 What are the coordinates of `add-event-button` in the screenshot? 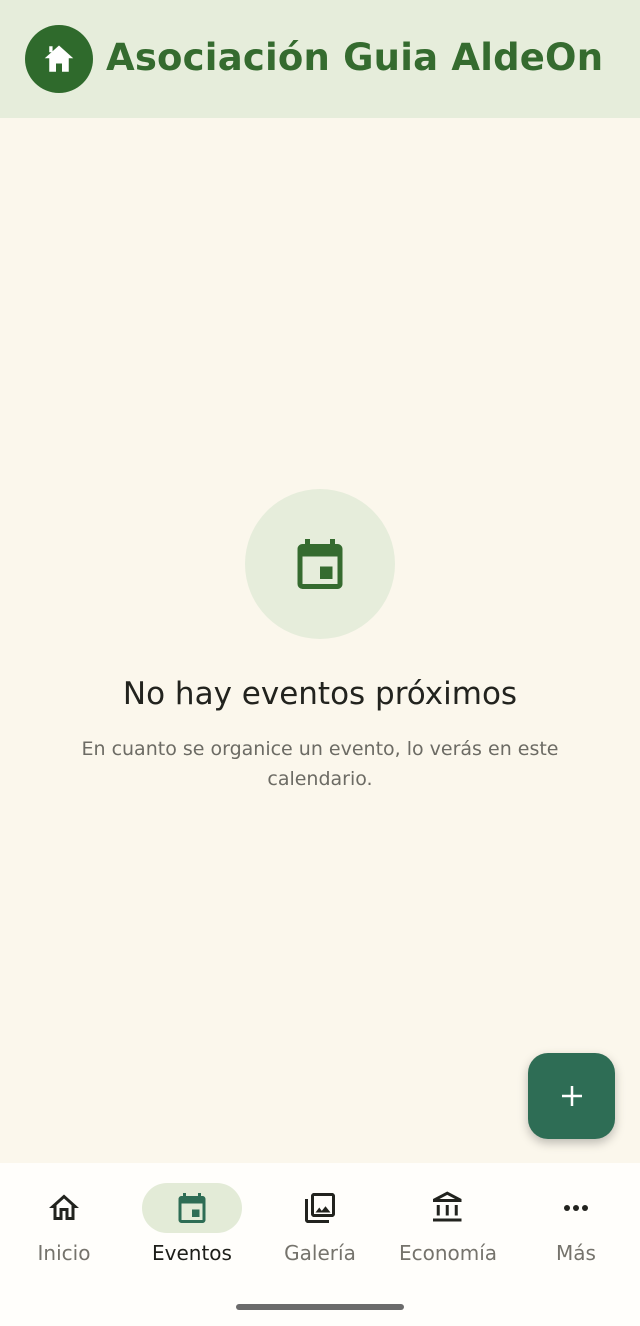 It's located at (571, 1096).